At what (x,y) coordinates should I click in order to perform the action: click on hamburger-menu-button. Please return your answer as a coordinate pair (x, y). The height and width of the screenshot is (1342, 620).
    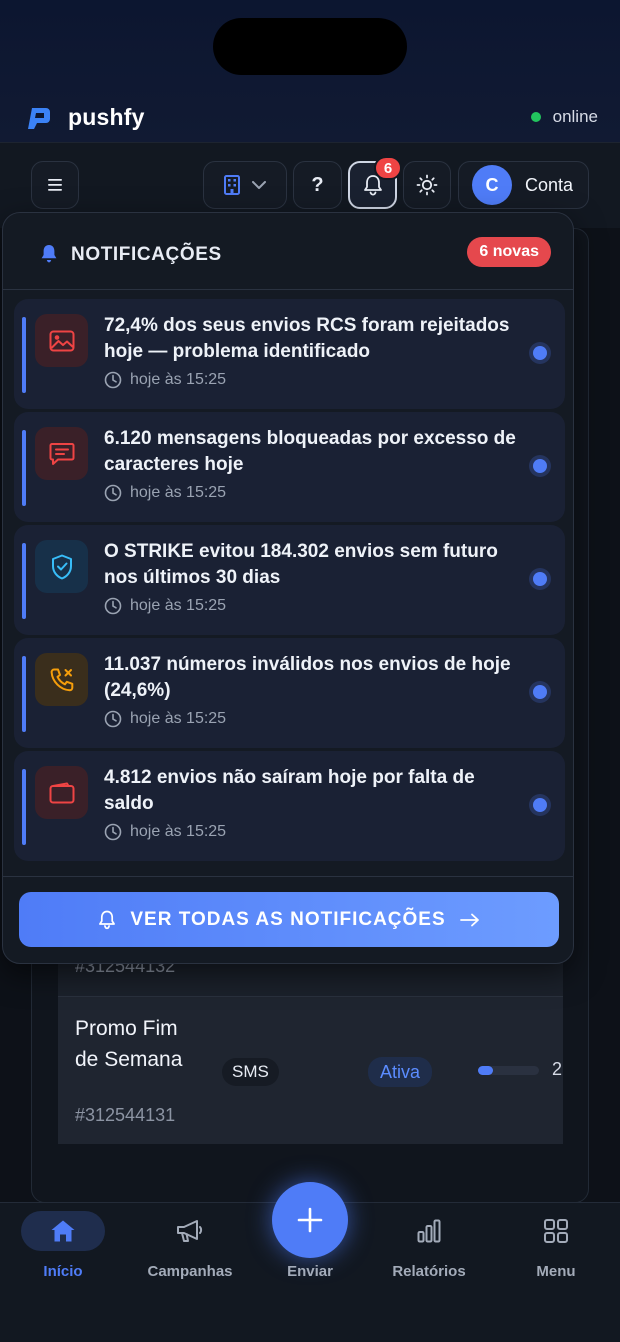
    Looking at the image, I should click on (55, 185).